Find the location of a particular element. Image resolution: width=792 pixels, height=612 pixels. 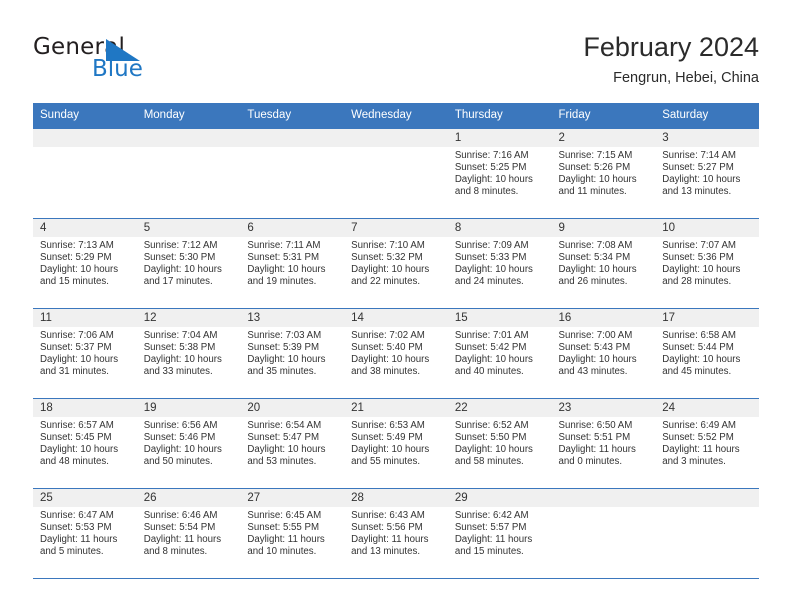

day-number: 22 is located at coordinates (499, 408).